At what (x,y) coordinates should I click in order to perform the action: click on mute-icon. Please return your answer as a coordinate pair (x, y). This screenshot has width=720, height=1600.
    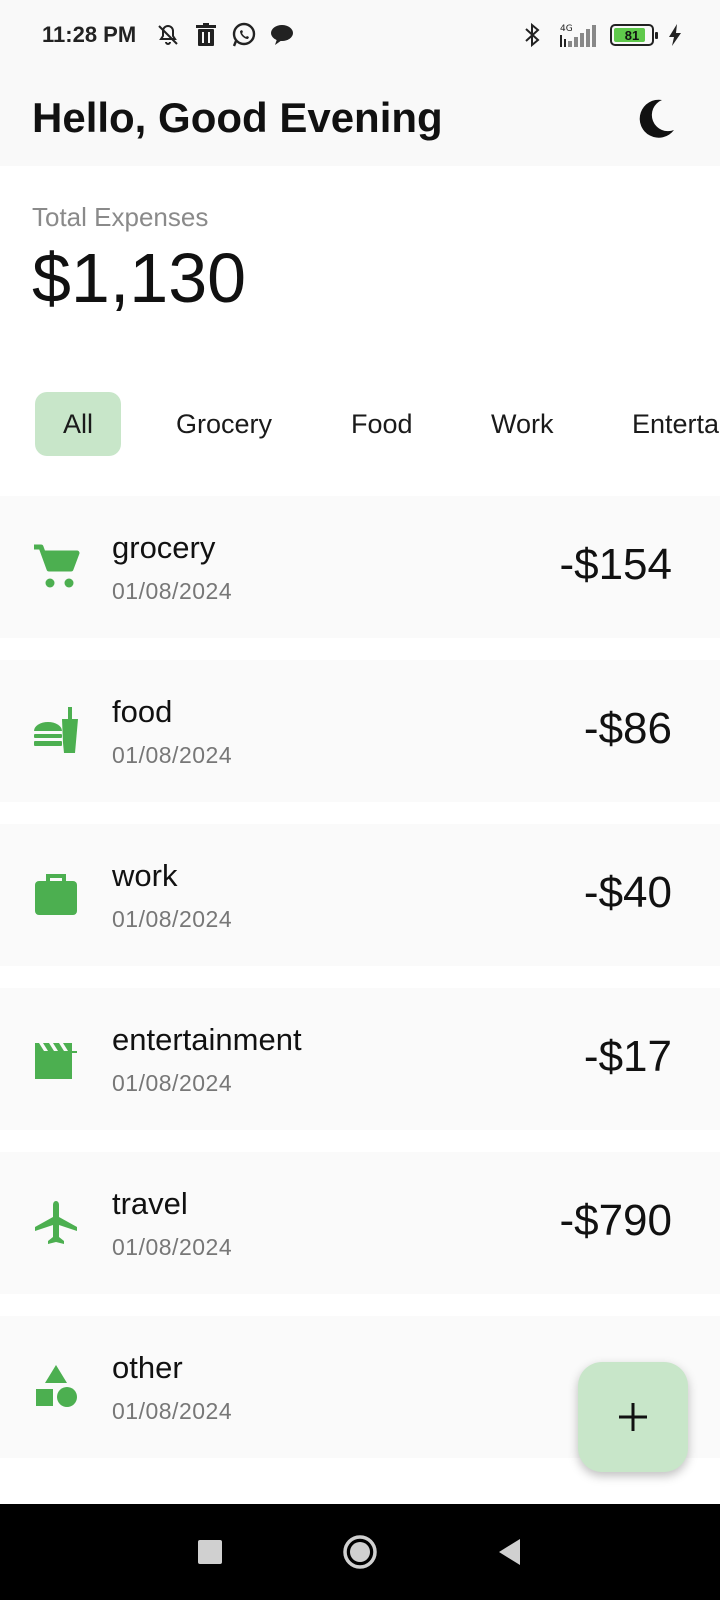
    Looking at the image, I should click on (168, 35).